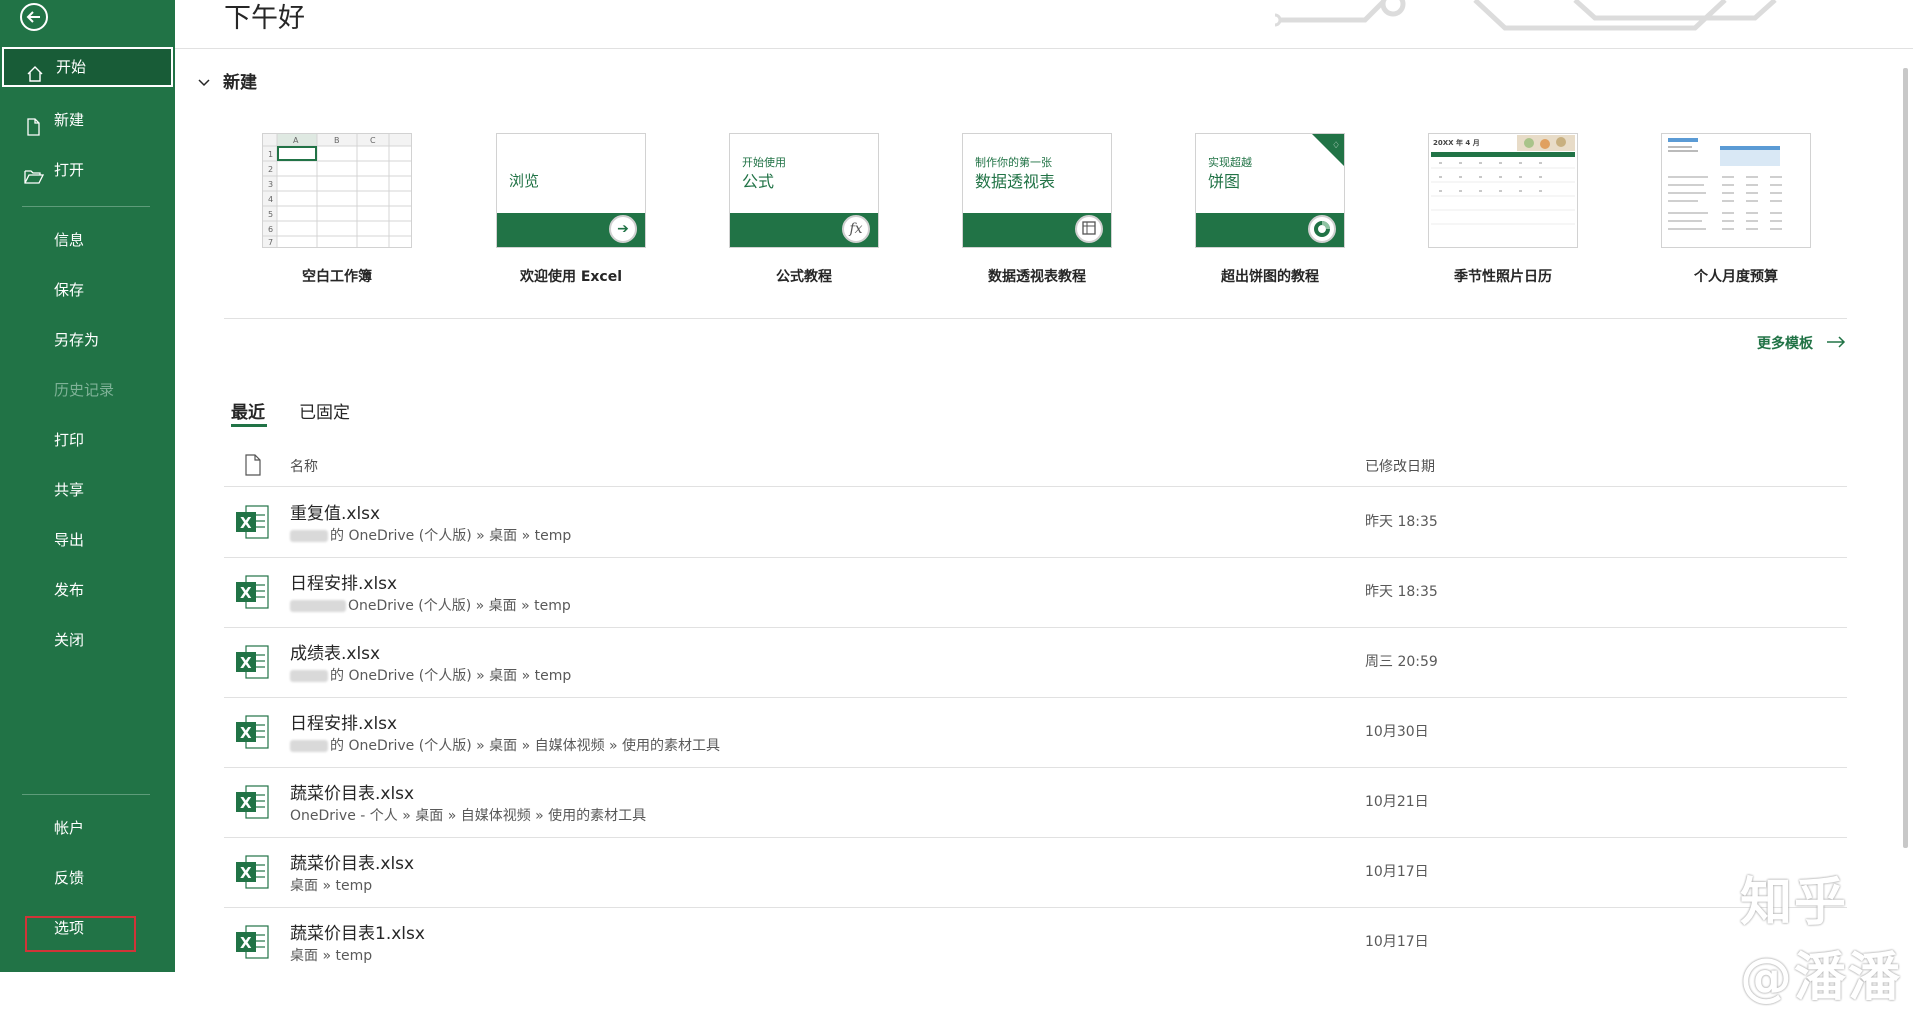 The width and height of the screenshot is (1913, 1010). I want to click on file-name: 日程安排.xlsx, so click(344, 584).